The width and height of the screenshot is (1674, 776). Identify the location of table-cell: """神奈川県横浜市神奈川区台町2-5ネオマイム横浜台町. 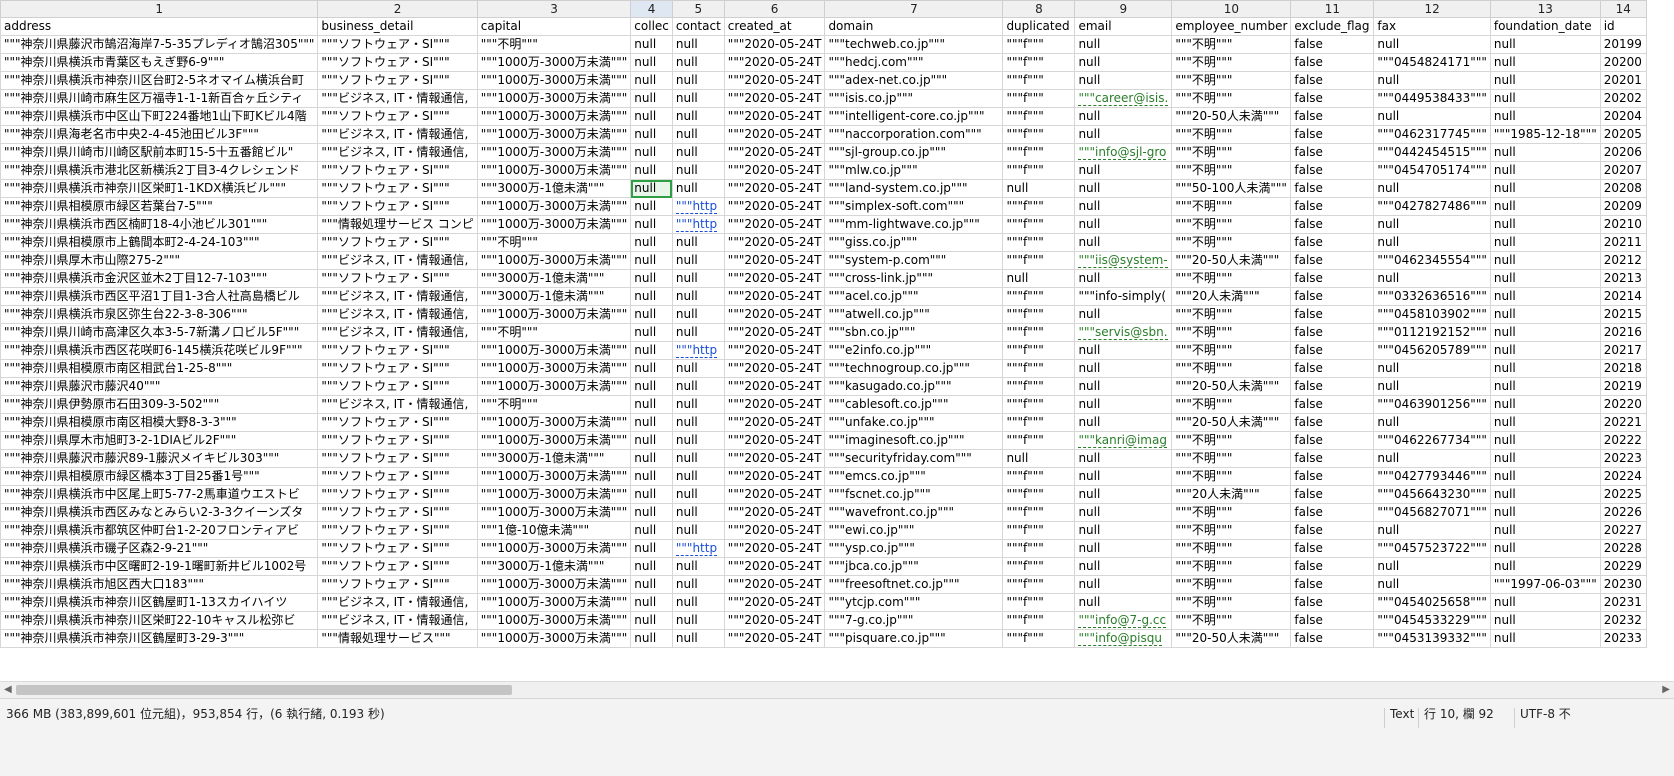
(159, 80).